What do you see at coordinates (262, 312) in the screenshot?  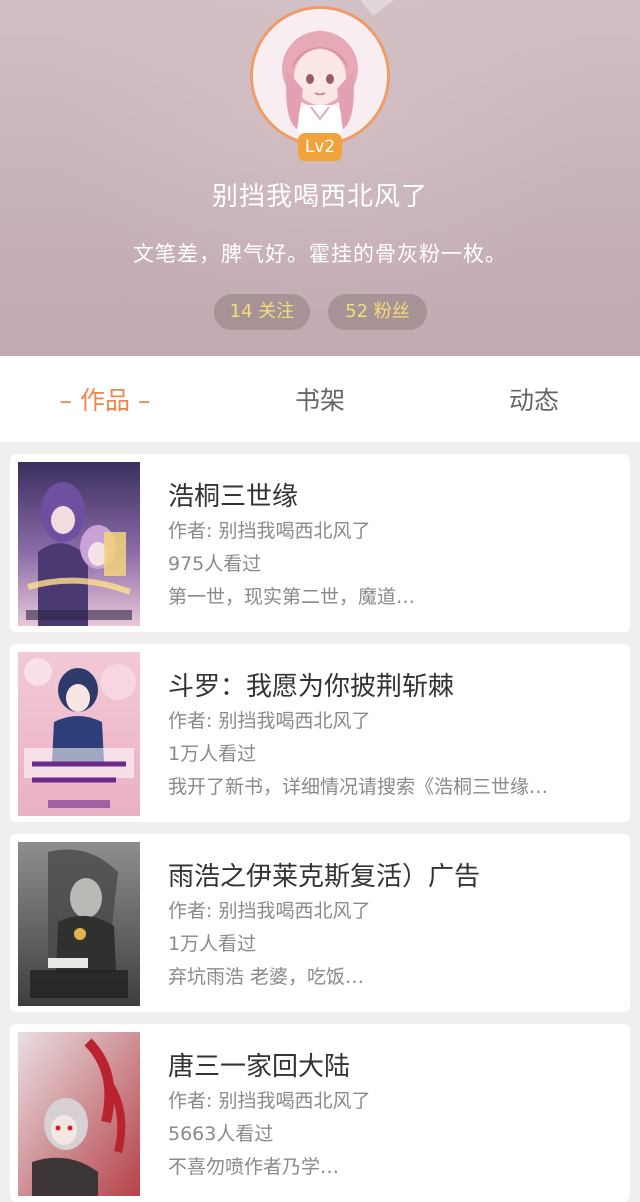 I see `follow-count-button: 14 关注` at bounding box center [262, 312].